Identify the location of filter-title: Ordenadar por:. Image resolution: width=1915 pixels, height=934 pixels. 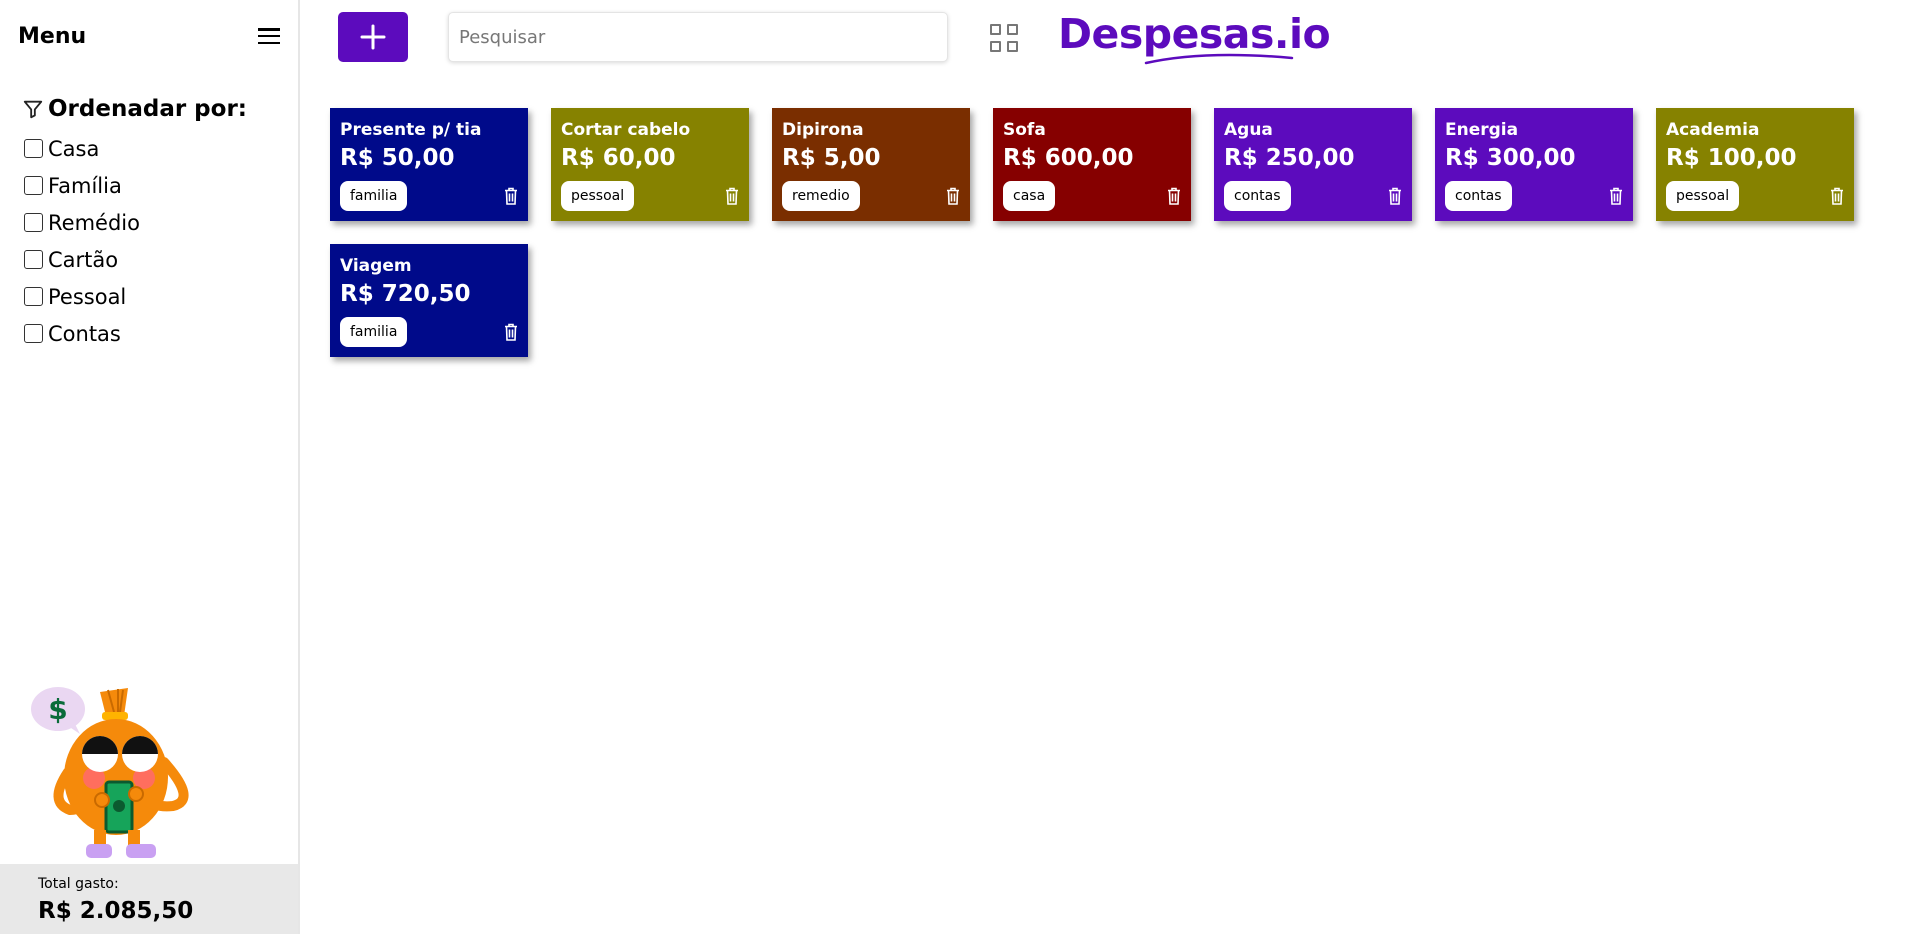
(134, 109).